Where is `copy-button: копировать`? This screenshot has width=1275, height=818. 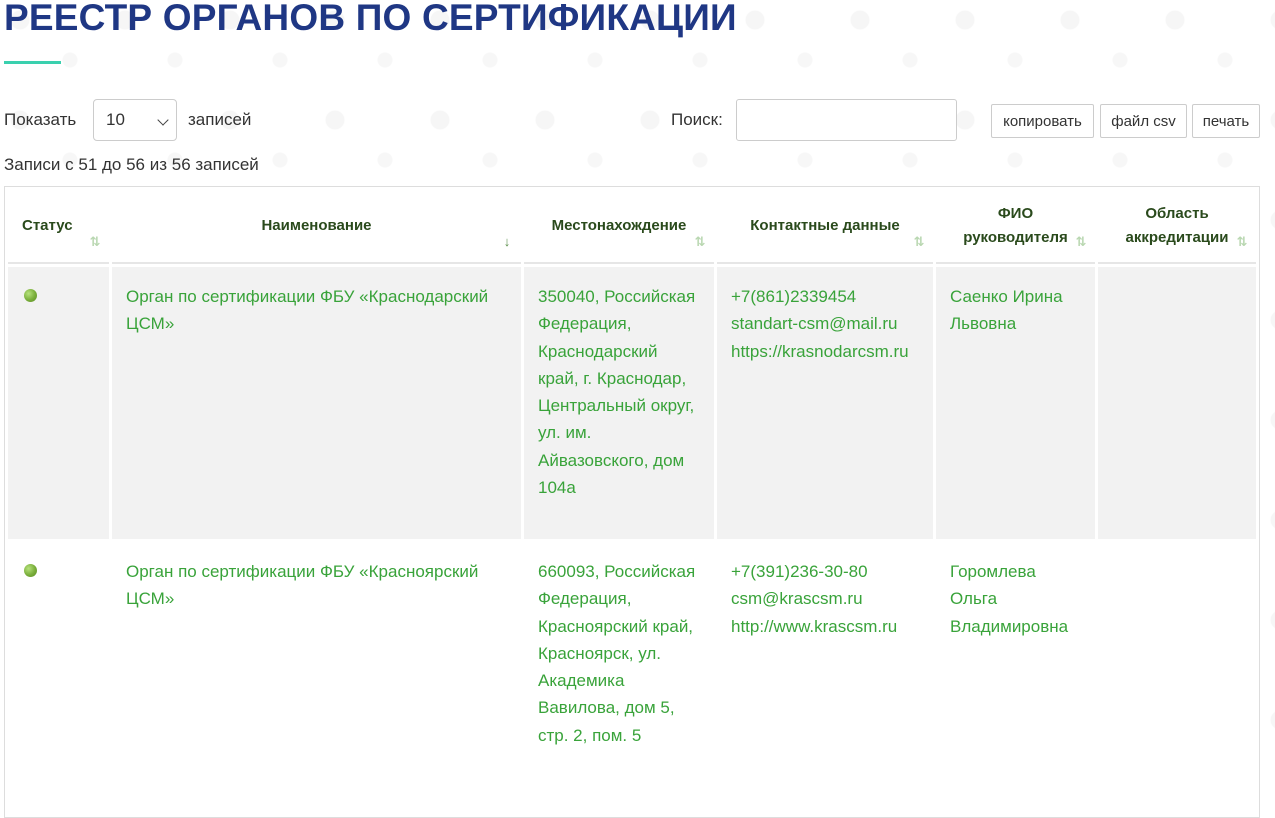 copy-button: копировать is located at coordinates (1042, 121).